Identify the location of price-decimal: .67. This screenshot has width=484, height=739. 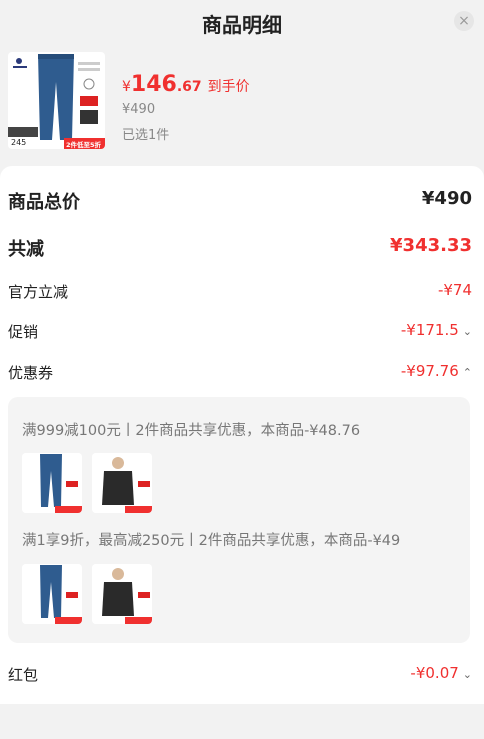
(189, 87).